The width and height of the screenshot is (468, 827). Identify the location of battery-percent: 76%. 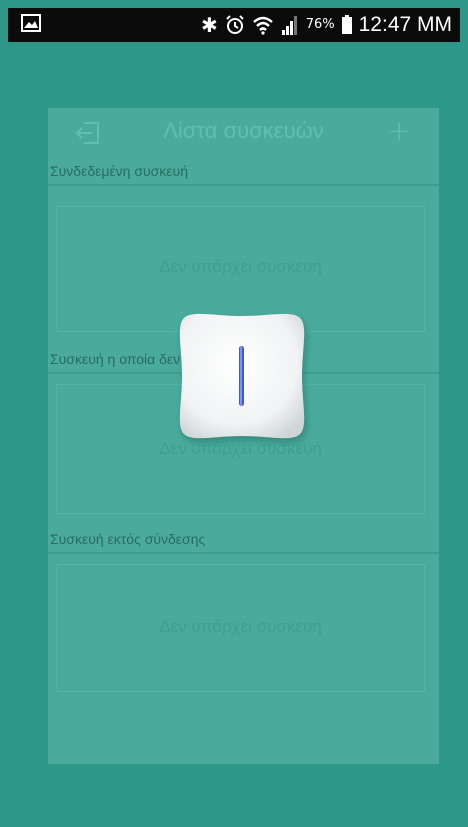
(320, 24).